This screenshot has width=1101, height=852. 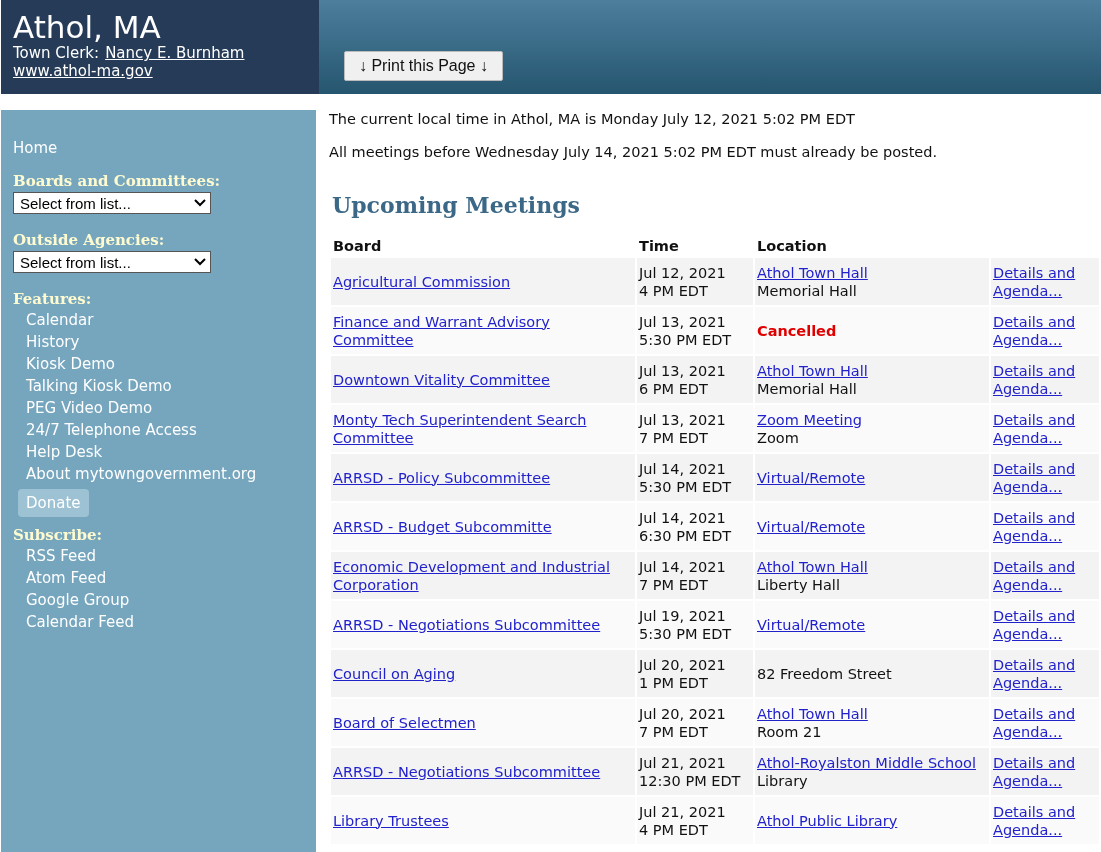 What do you see at coordinates (683, 272) in the screenshot?
I see `meeting-date: Jul 12, 2021` at bounding box center [683, 272].